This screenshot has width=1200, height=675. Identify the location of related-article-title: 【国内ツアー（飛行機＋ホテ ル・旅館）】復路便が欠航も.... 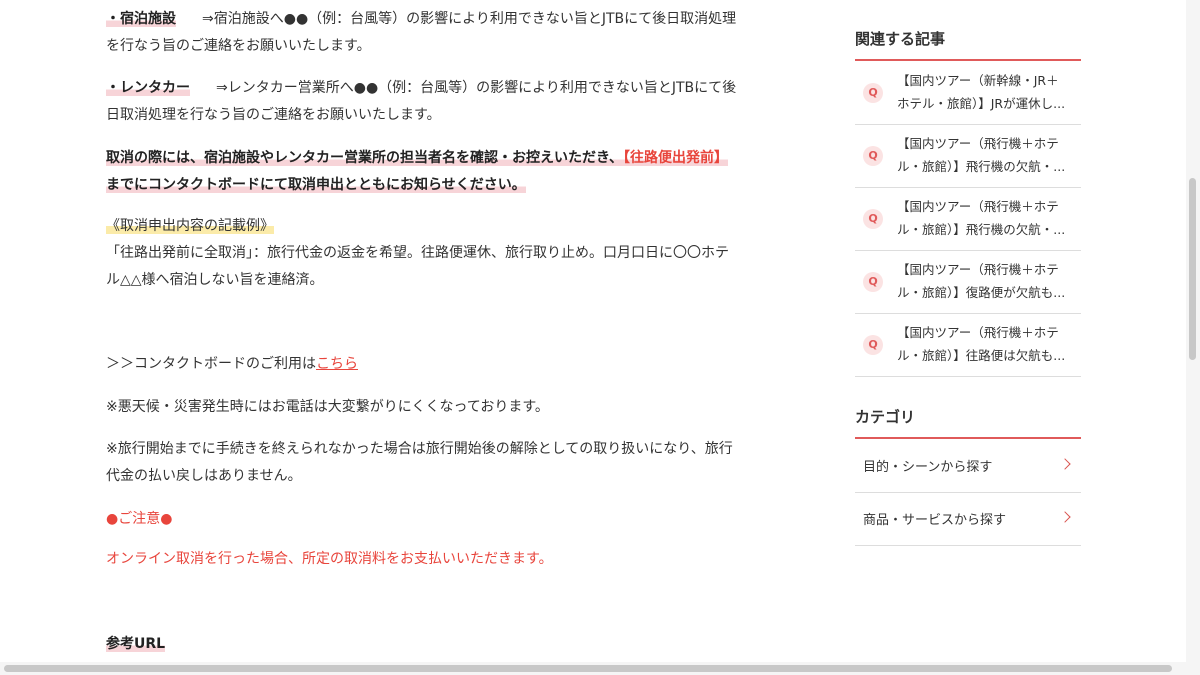
(981, 281).